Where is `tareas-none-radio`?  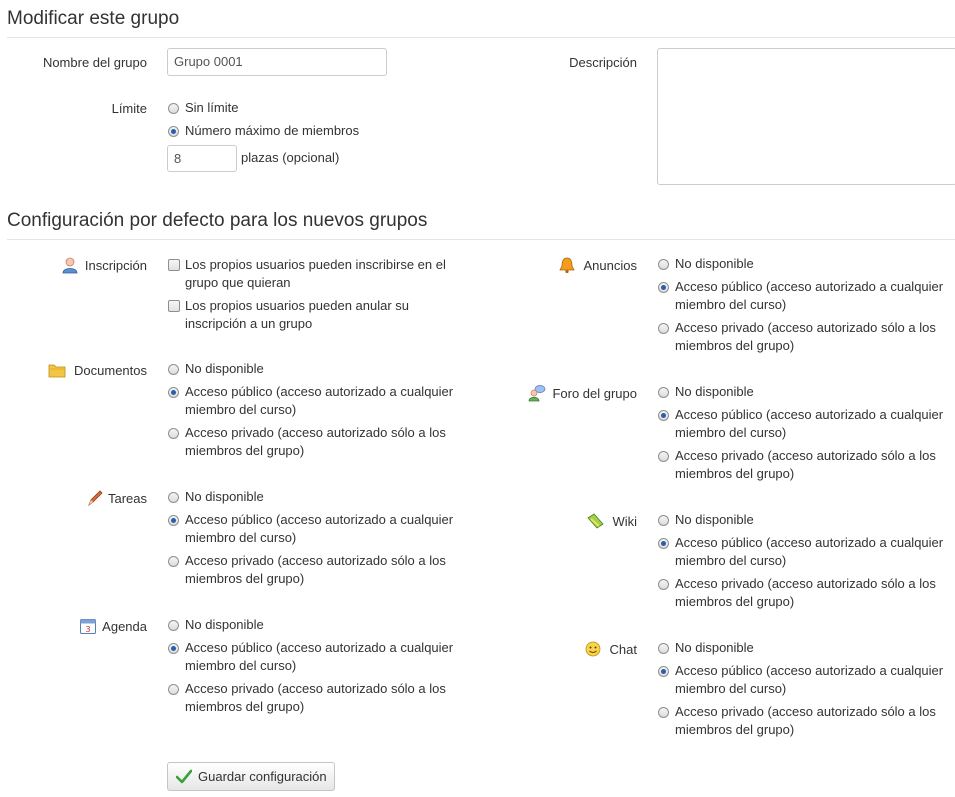 tareas-none-radio is located at coordinates (173, 497).